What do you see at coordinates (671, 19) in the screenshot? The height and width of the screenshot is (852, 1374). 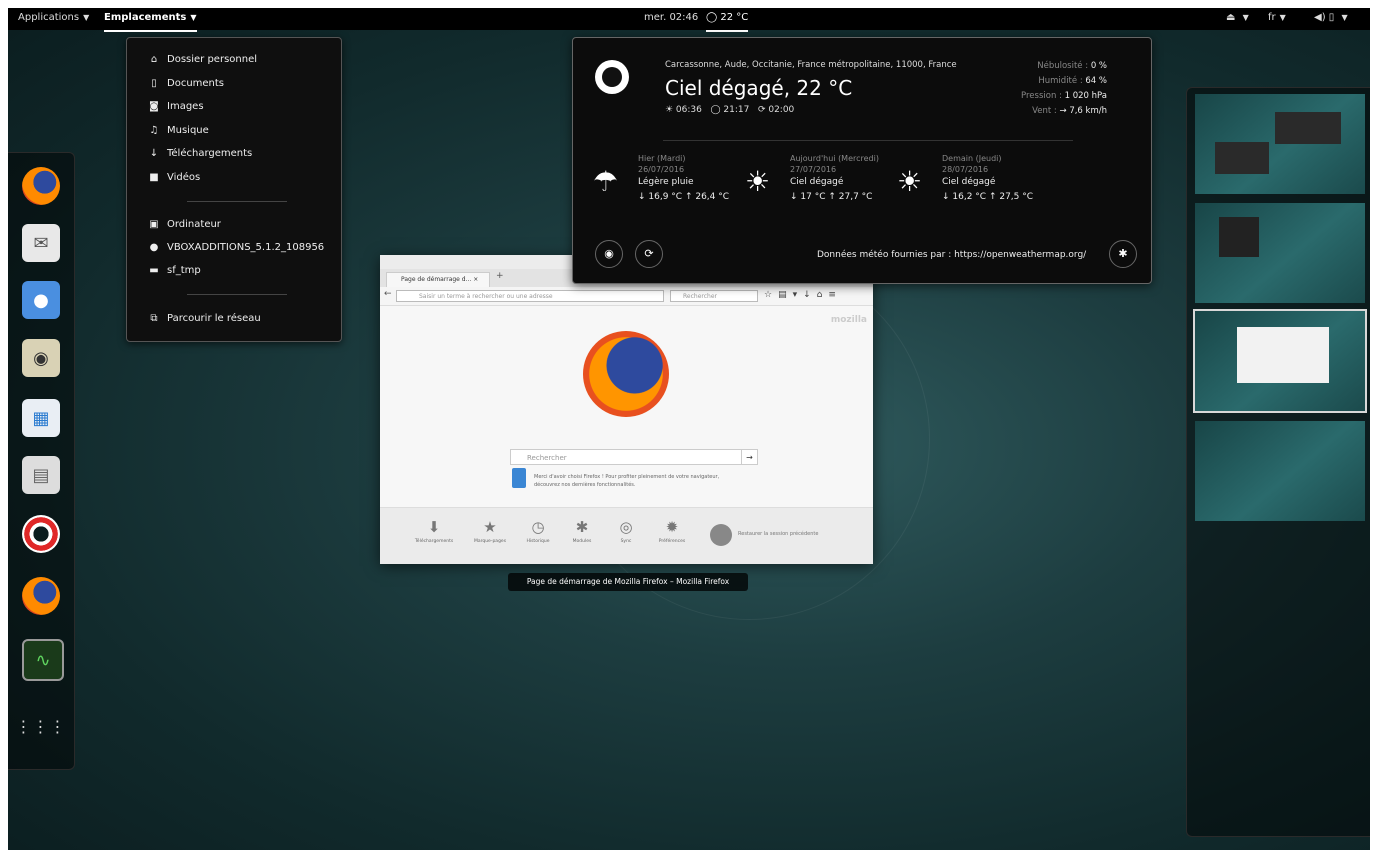 I see `clock: mer. 02:46` at bounding box center [671, 19].